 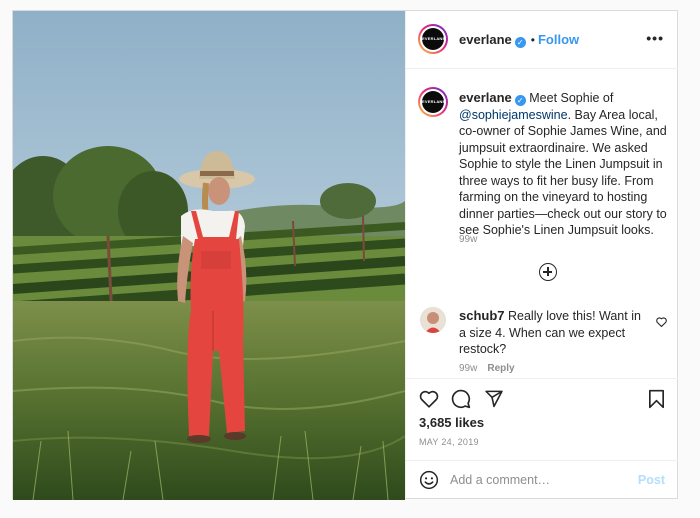 I want to click on add-comment-bar: Post, so click(x=542, y=479).